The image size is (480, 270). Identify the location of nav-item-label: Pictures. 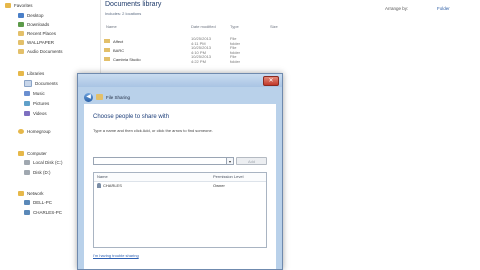
(41, 103).